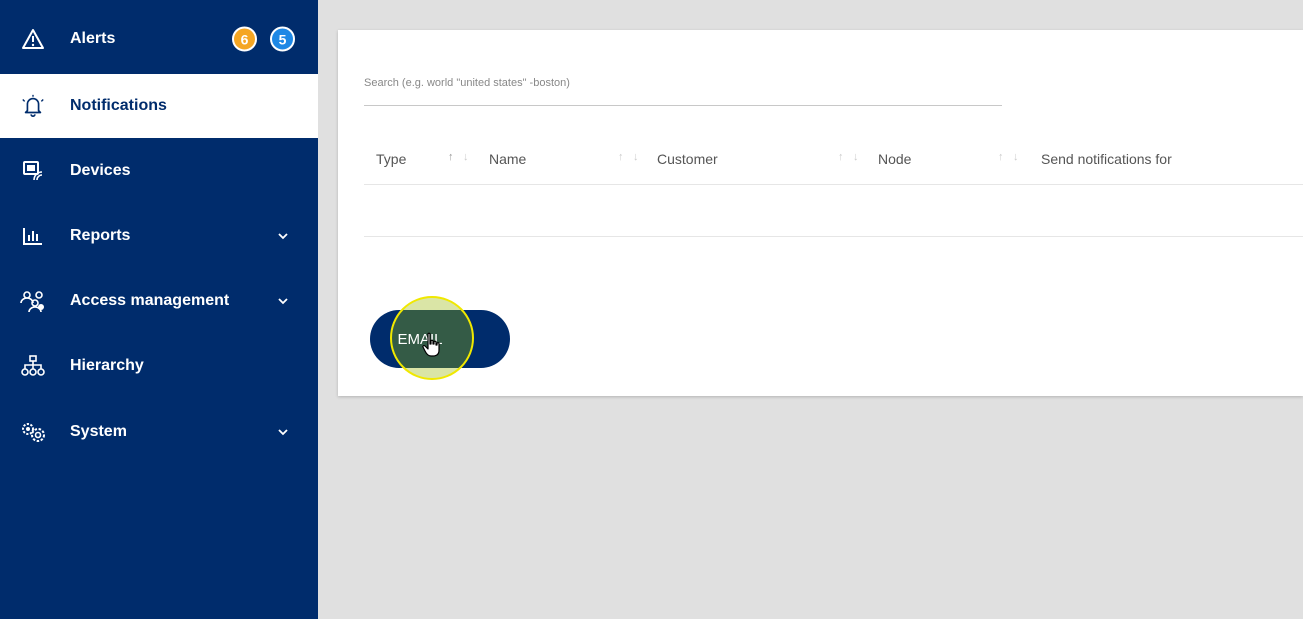  What do you see at coordinates (33, 301) in the screenshot?
I see `users-icon` at bounding box center [33, 301].